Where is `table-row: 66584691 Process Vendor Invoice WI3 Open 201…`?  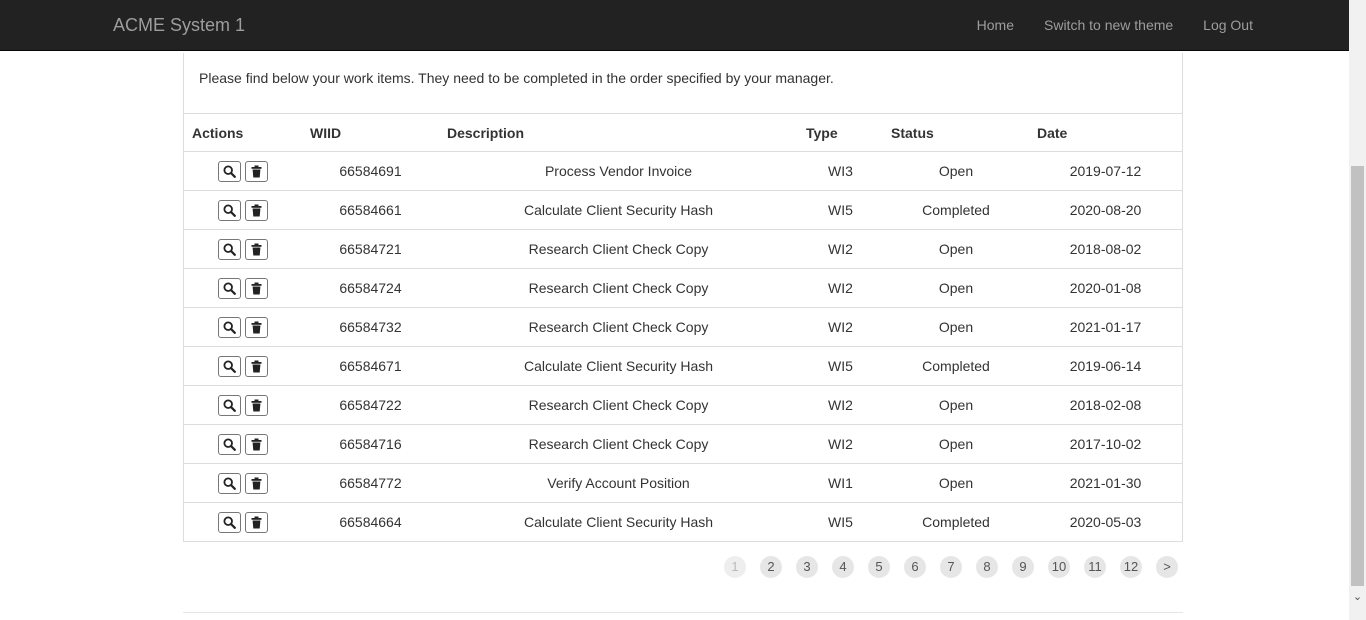 table-row: 66584691 Process Vendor Invoice WI3 Open 201… is located at coordinates (683, 171).